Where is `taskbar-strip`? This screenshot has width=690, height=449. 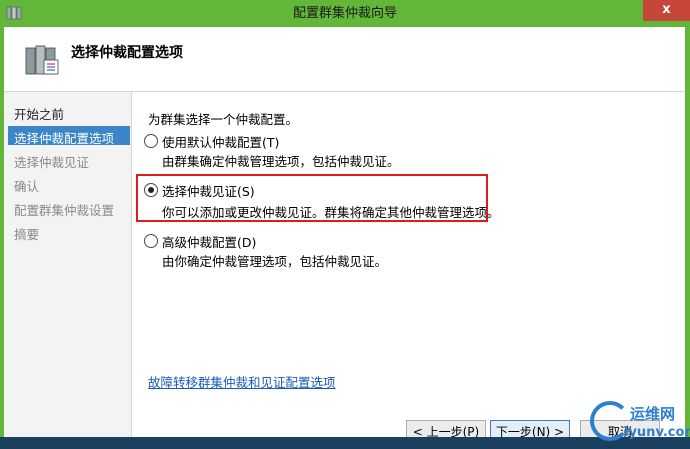 taskbar-strip is located at coordinates (345, 443).